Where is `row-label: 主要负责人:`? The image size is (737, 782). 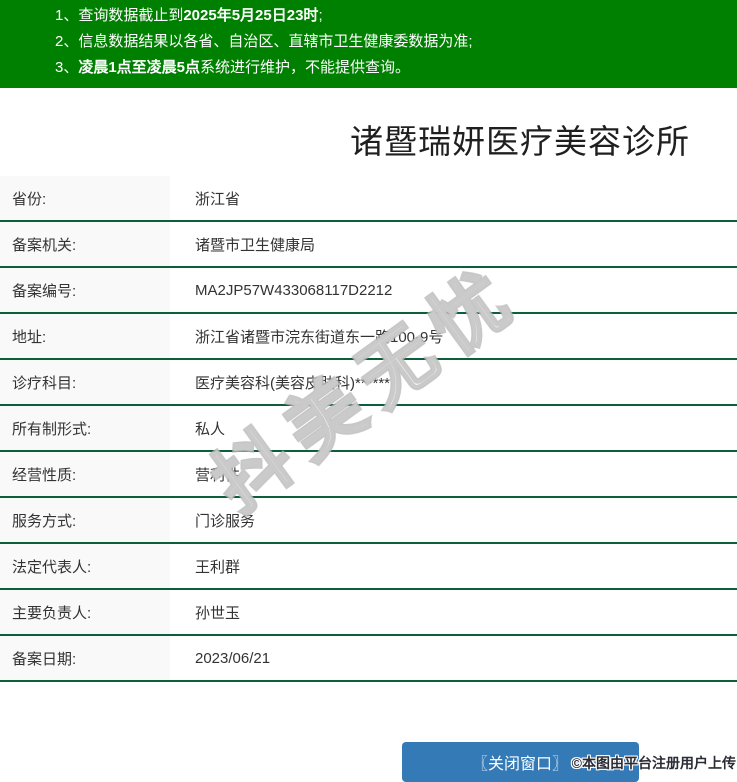
row-label: 主要负责人: is located at coordinates (85, 612).